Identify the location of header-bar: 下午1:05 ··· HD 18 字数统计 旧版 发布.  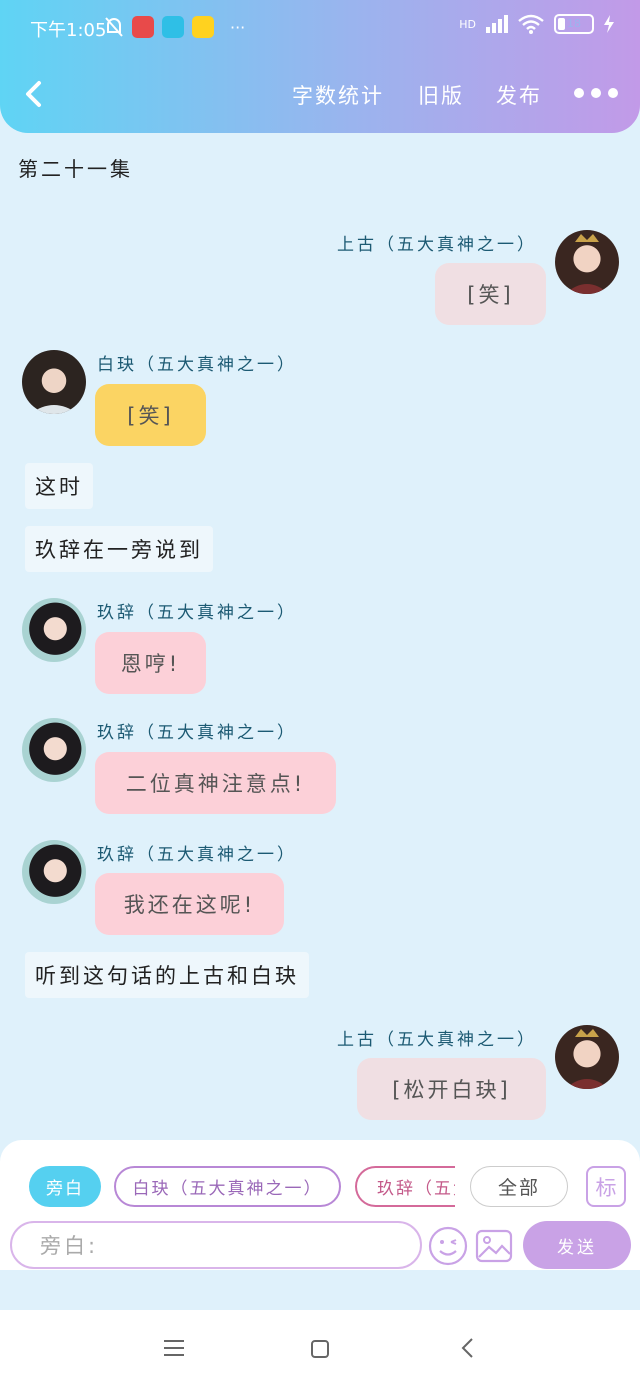
(320, 66).